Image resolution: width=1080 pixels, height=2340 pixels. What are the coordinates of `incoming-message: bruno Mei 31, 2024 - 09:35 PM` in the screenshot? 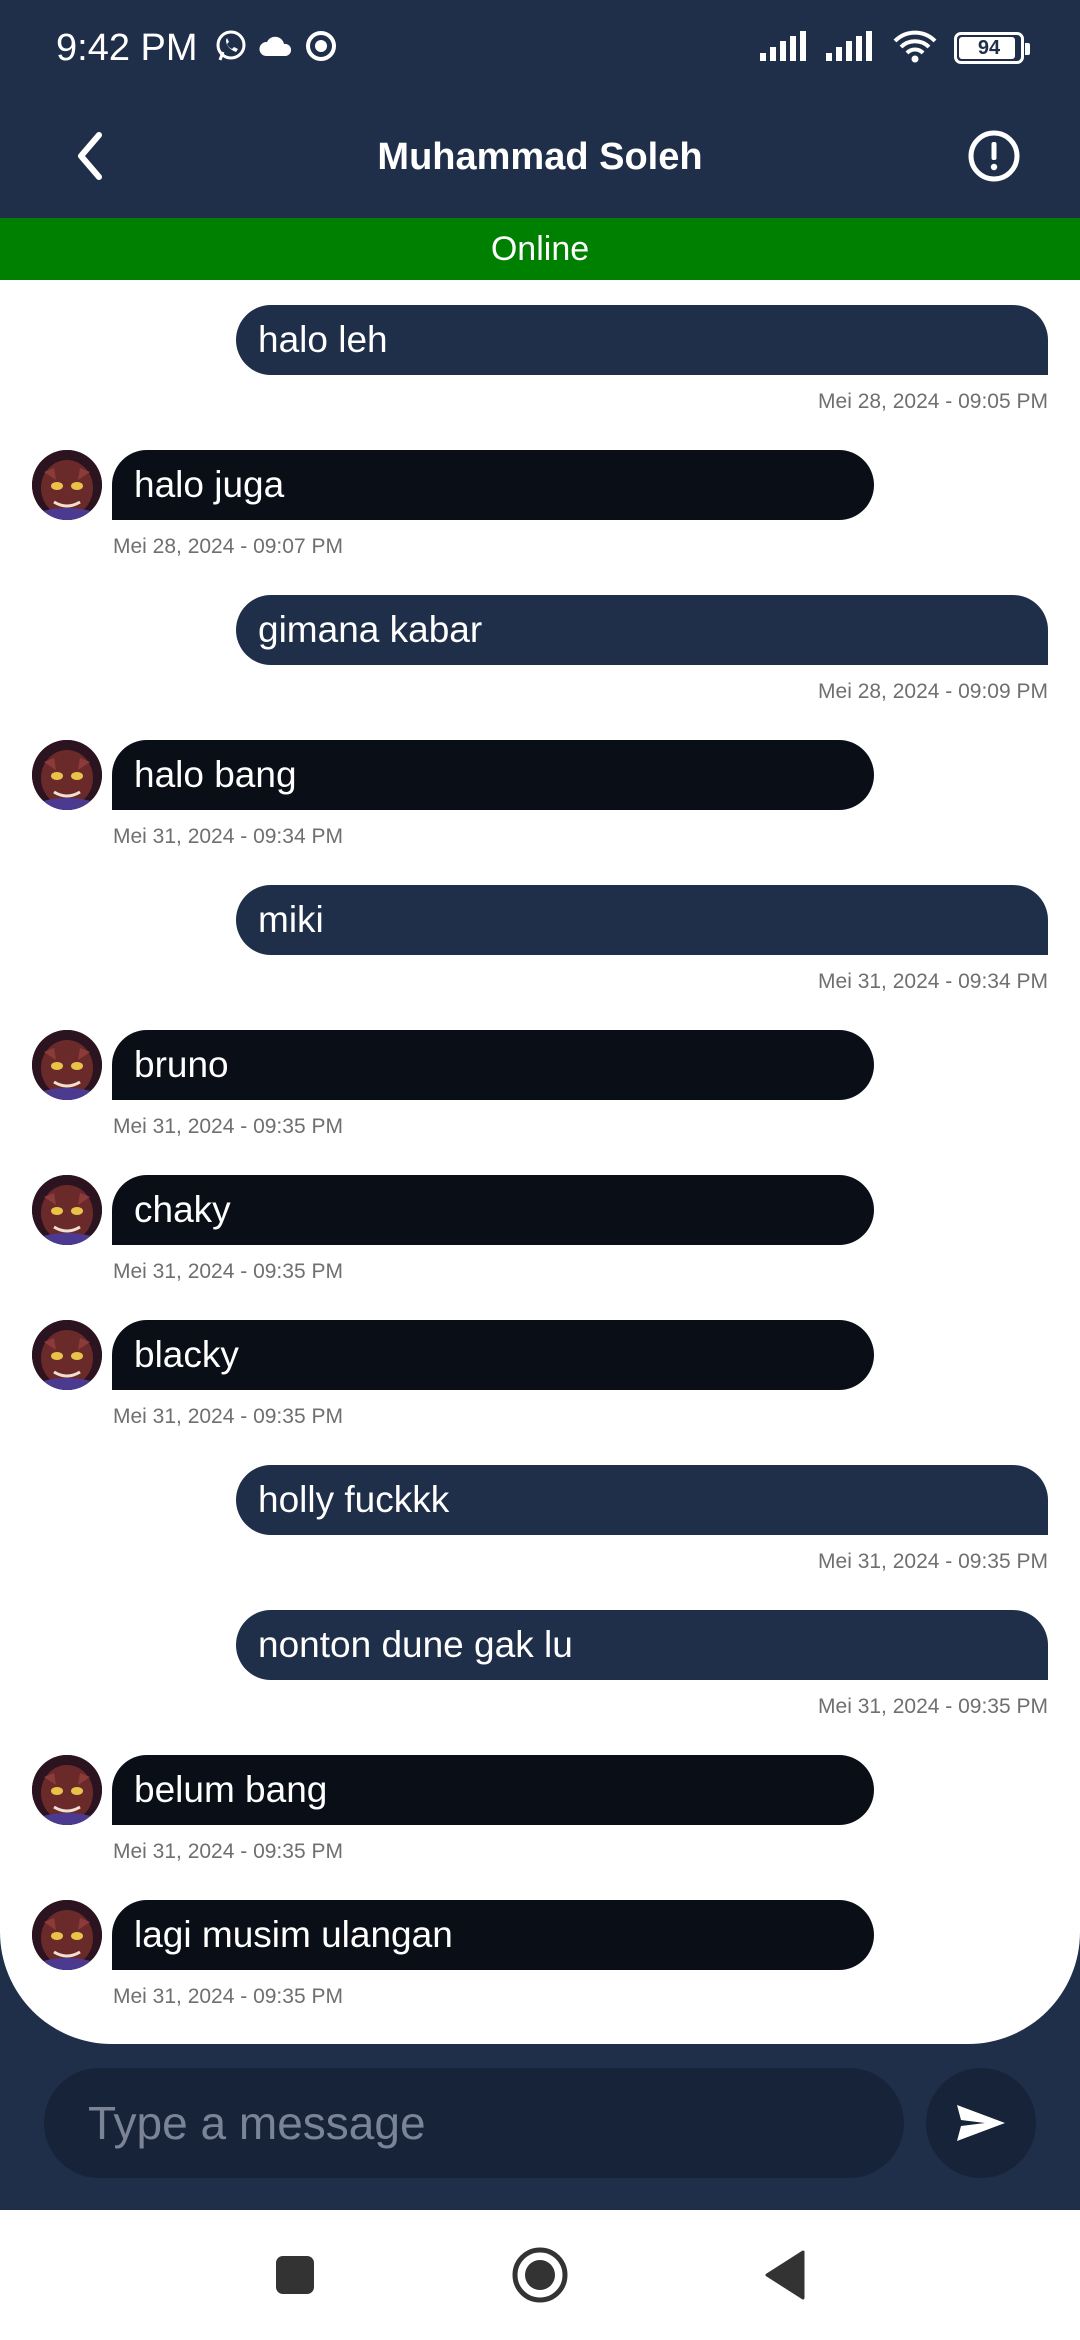 It's located at (540, 1077).